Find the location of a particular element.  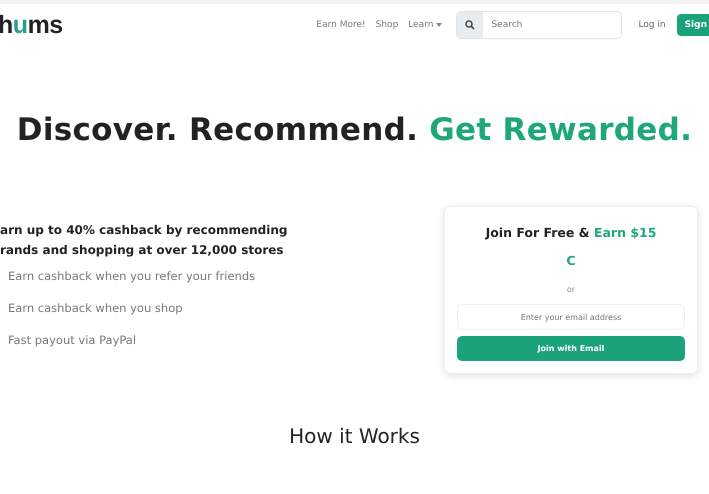

search-icon is located at coordinates (470, 25).